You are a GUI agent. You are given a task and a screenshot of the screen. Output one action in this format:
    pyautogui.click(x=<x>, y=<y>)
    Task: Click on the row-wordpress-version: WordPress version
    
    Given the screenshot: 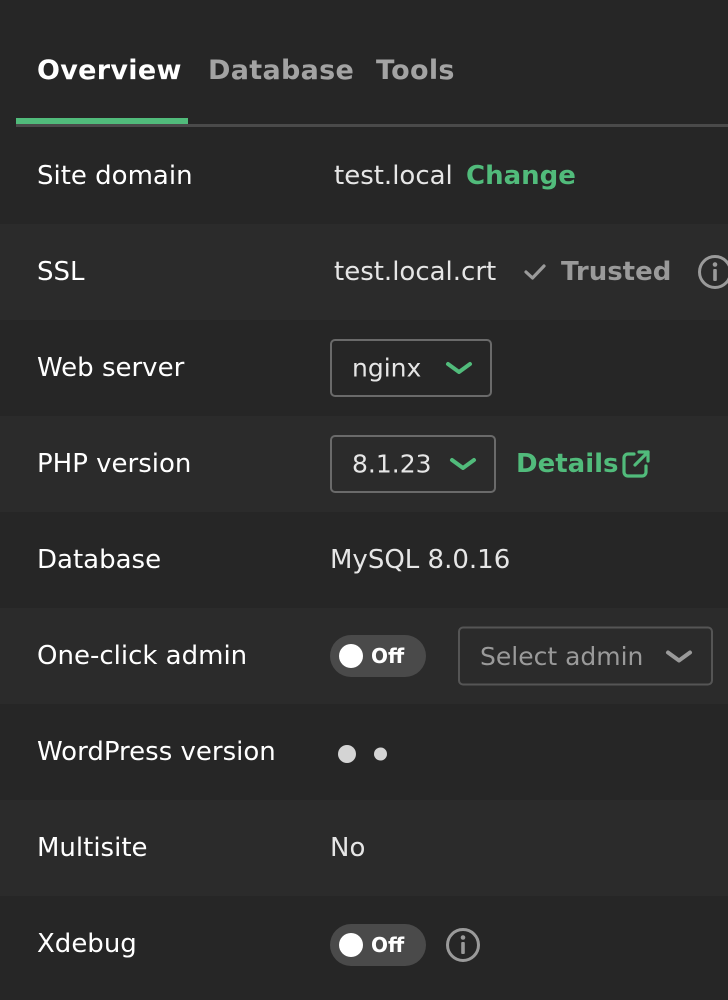 What is the action you would take?
    pyautogui.click(x=364, y=752)
    